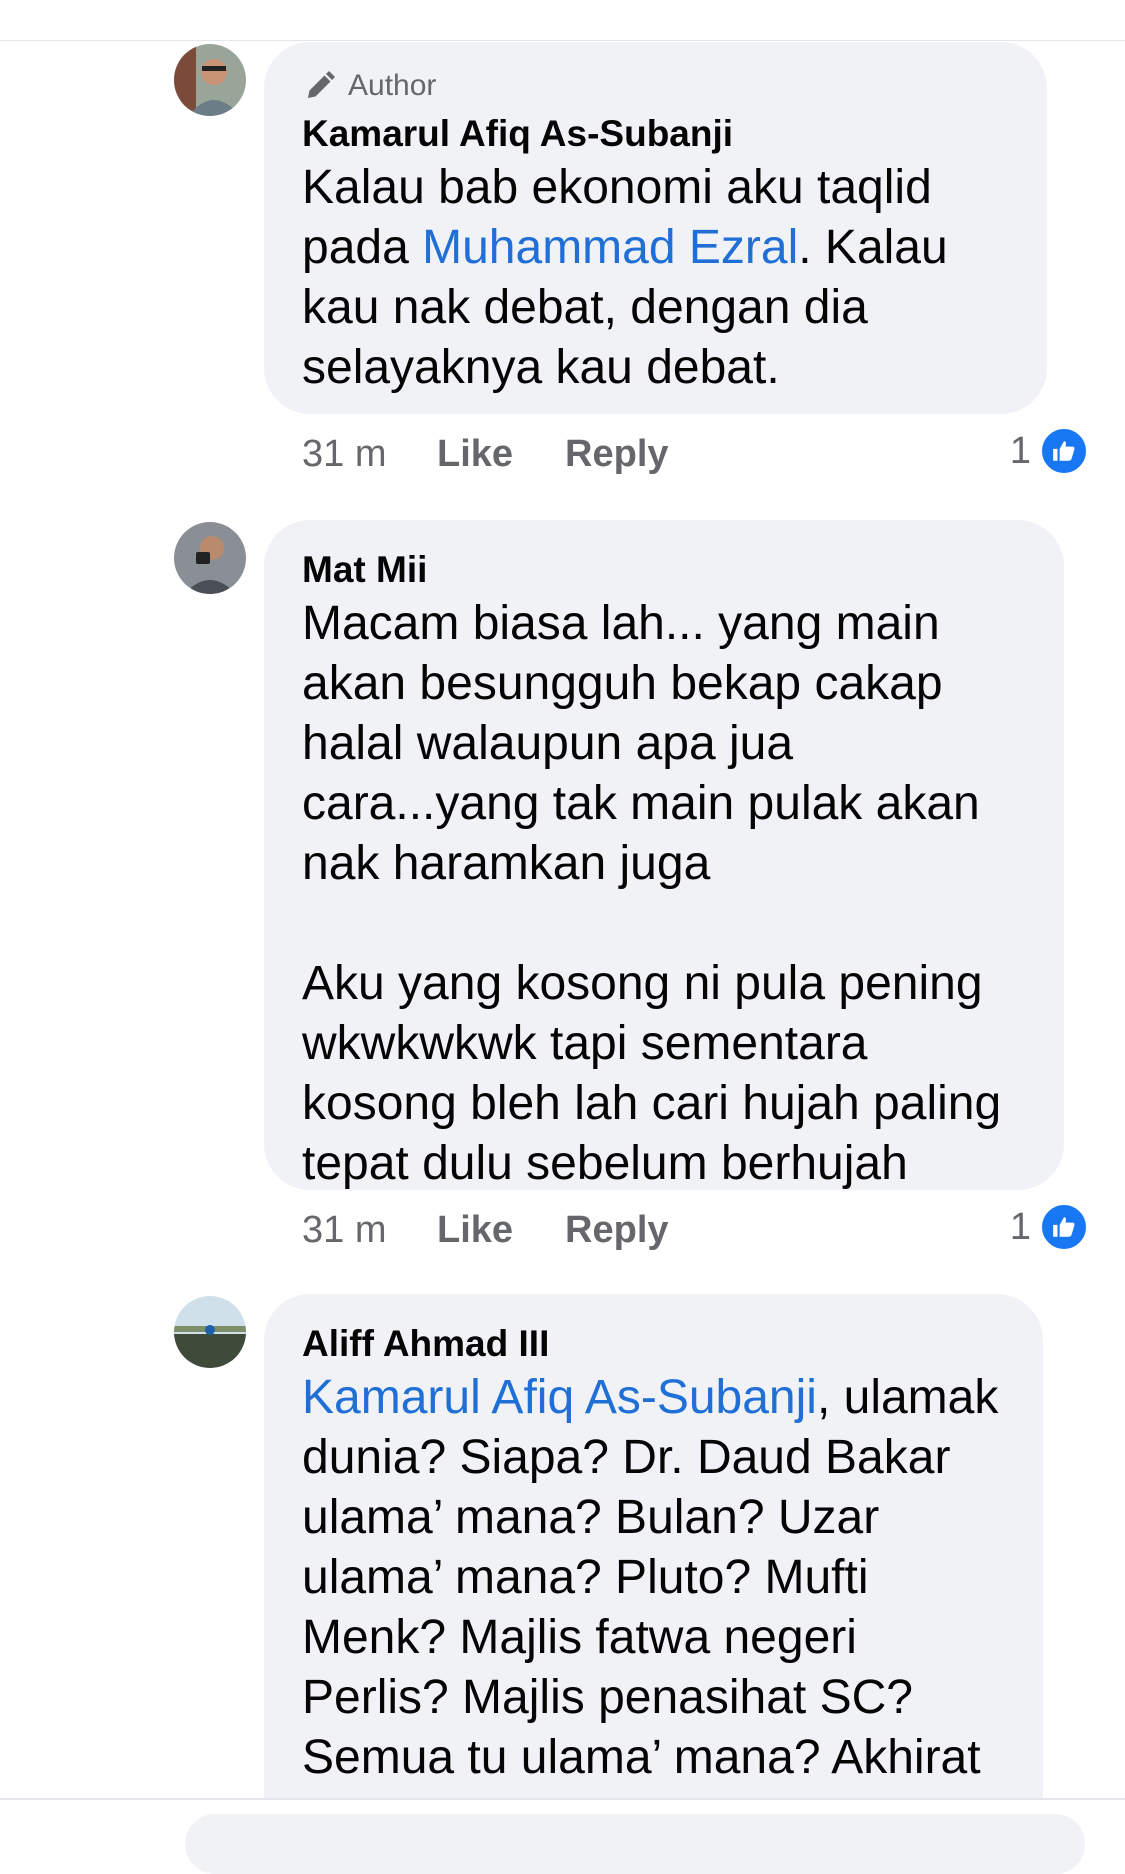 This screenshot has height=1874, width=1125. Describe the element at coordinates (656, 86) in the screenshot. I see `author-badge: Author` at that location.